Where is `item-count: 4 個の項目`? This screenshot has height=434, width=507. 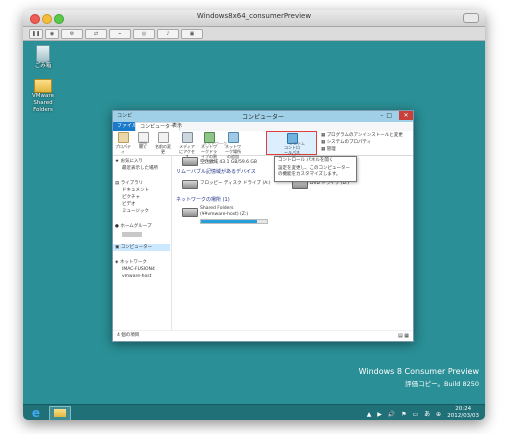 item-count: 4 個の項目 is located at coordinates (128, 335).